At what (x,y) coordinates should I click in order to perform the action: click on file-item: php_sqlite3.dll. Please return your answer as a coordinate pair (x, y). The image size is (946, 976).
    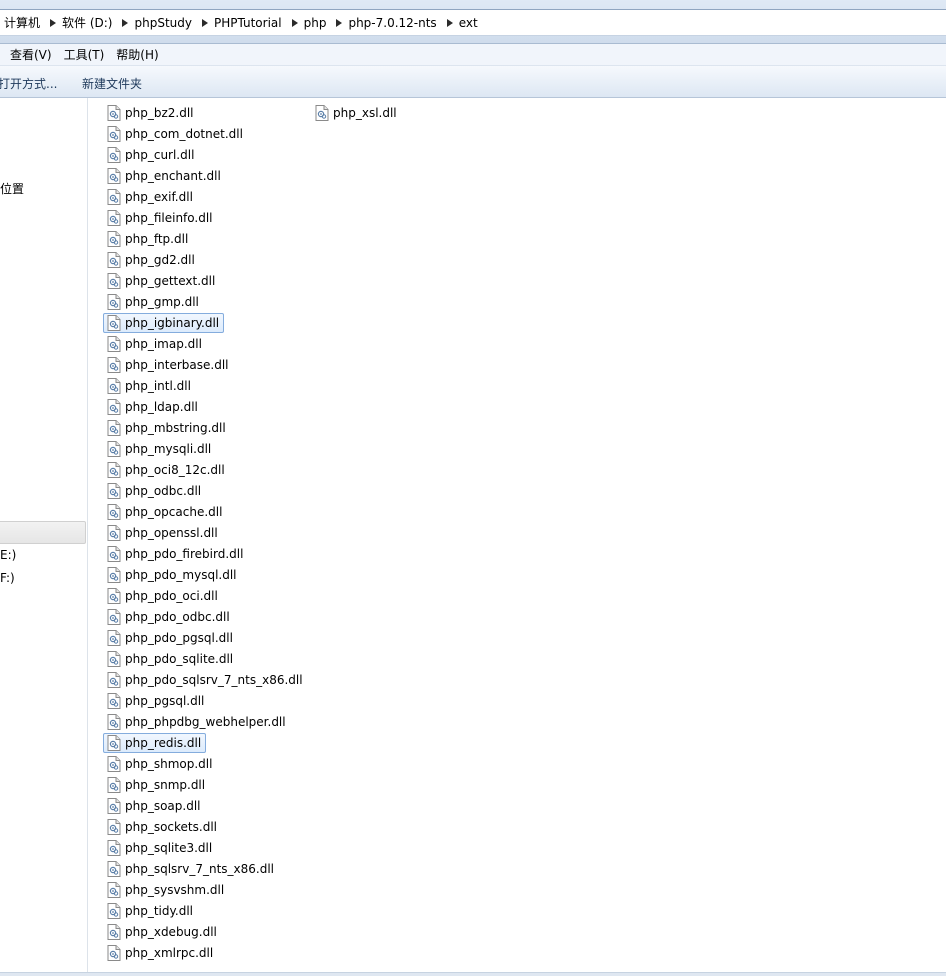
    Looking at the image, I should click on (160, 848).